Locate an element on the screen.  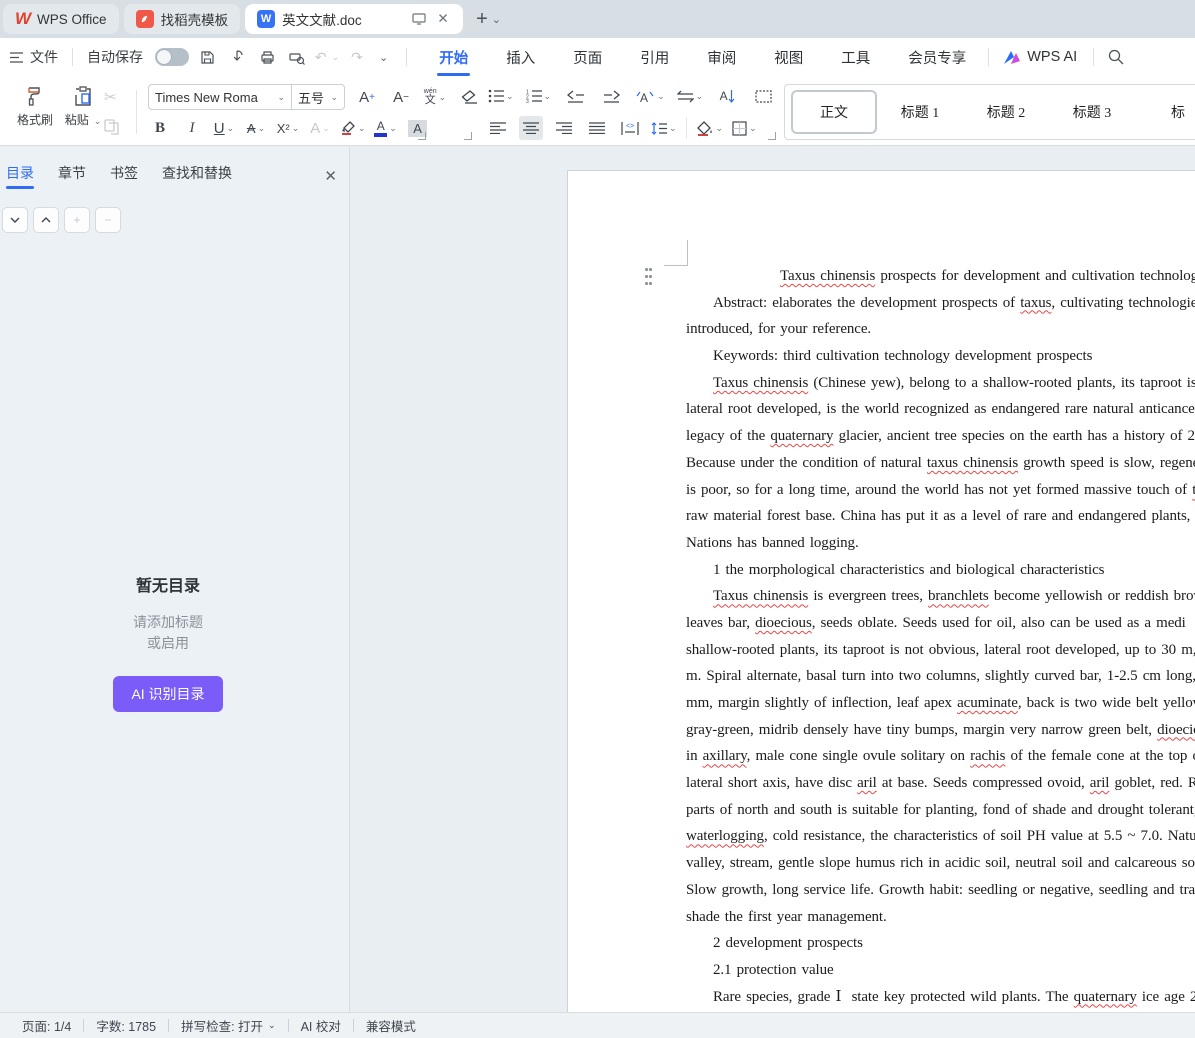
distribute-button: <> is located at coordinates (630, 128).